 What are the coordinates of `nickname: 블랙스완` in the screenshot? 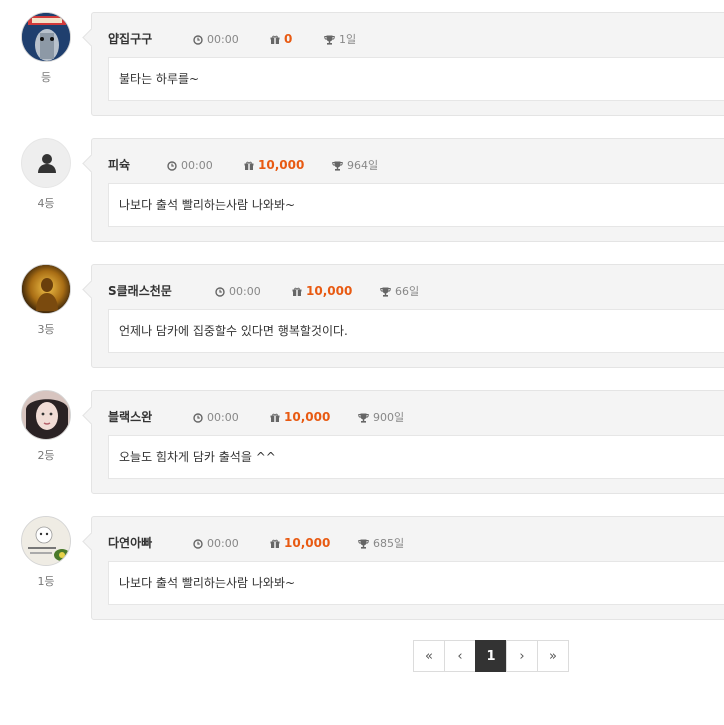 It's located at (130, 417).